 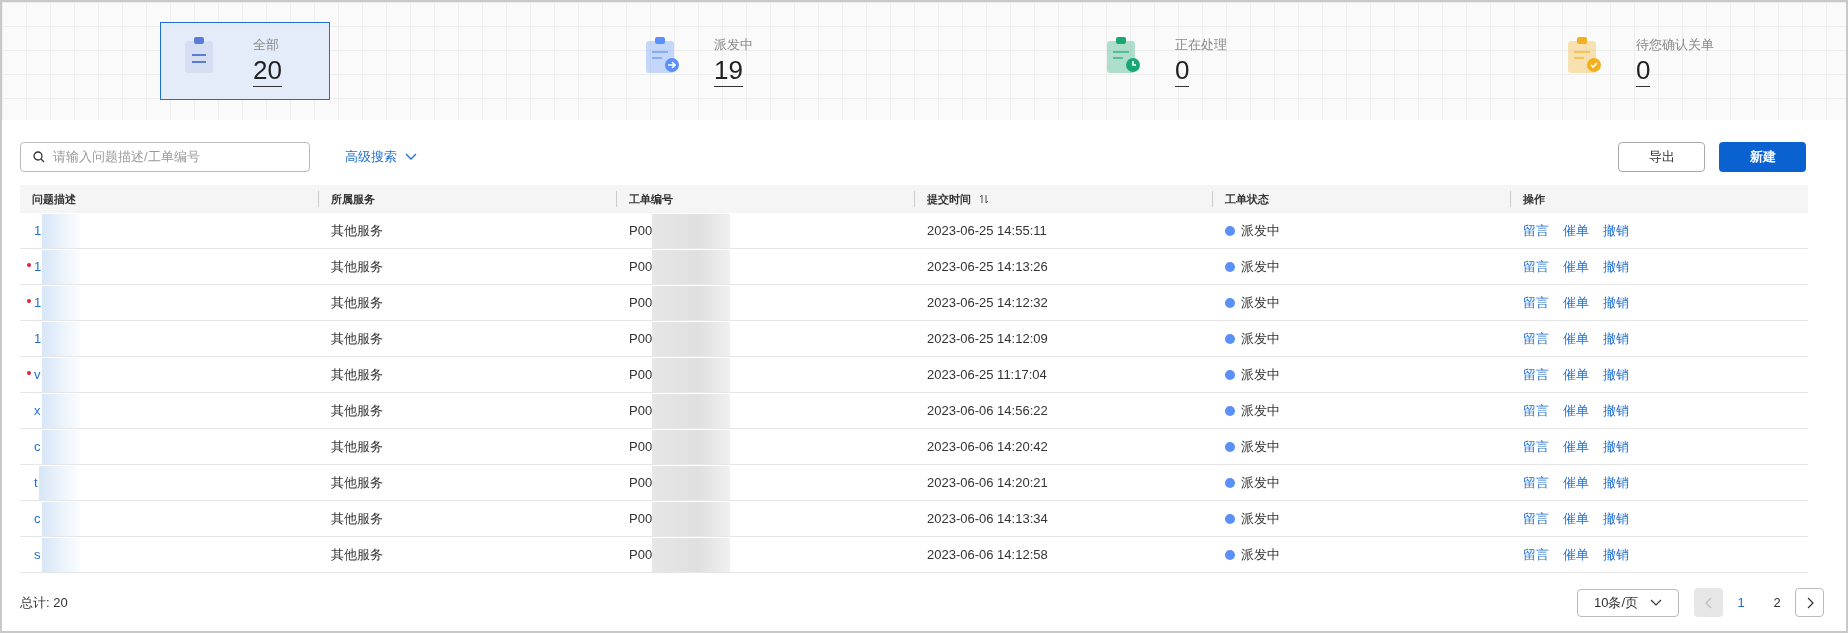 I want to click on time-cell-text: 2023-06-25 11:17:04, so click(x=987, y=374).